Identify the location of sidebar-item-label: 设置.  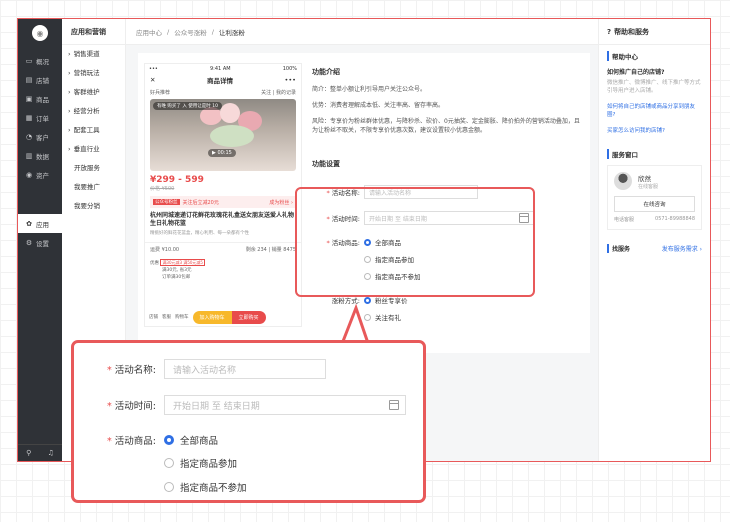
(42, 243).